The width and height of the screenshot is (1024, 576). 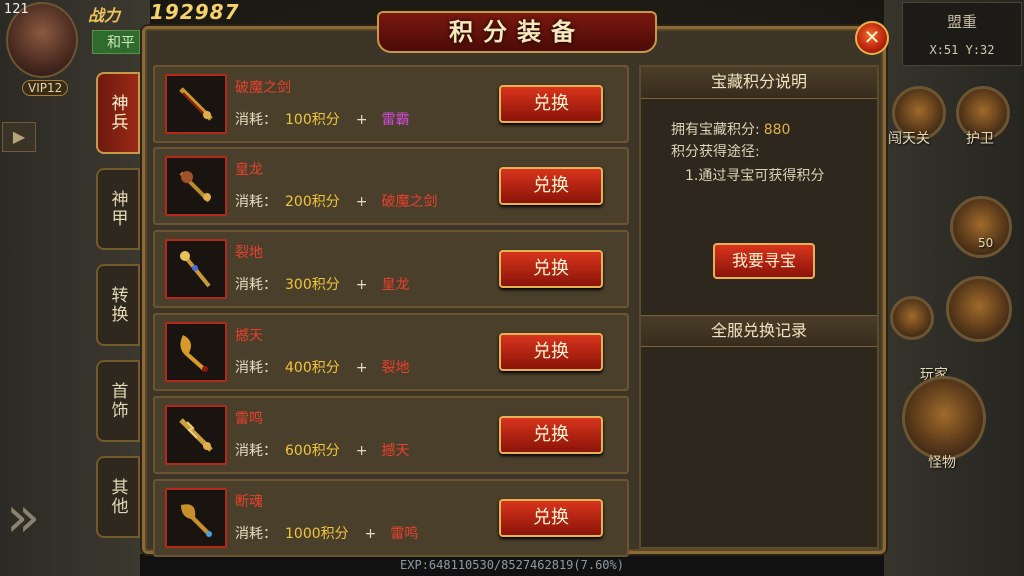 What do you see at coordinates (942, 463) in the screenshot?
I see `skill-label: 怪物` at bounding box center [942, 463].